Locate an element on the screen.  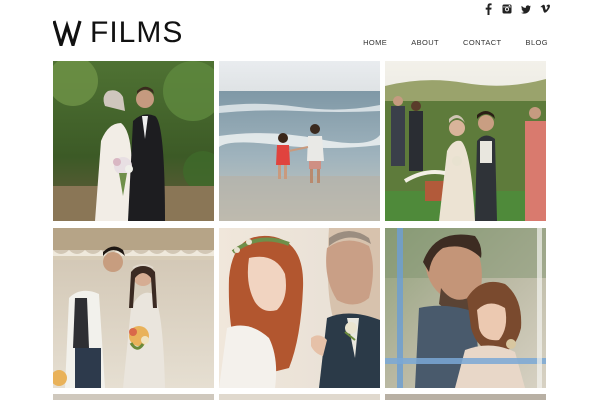
nav-home: HOME is located at coordinates (375, 42).